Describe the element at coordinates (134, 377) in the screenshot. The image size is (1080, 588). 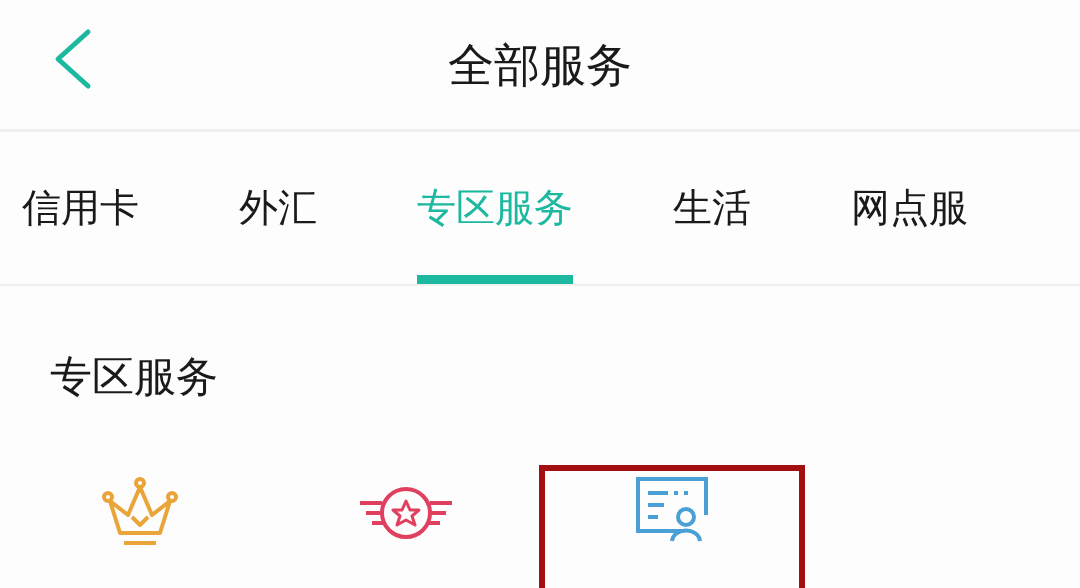
I see `section-title: 专区服务` at that location.